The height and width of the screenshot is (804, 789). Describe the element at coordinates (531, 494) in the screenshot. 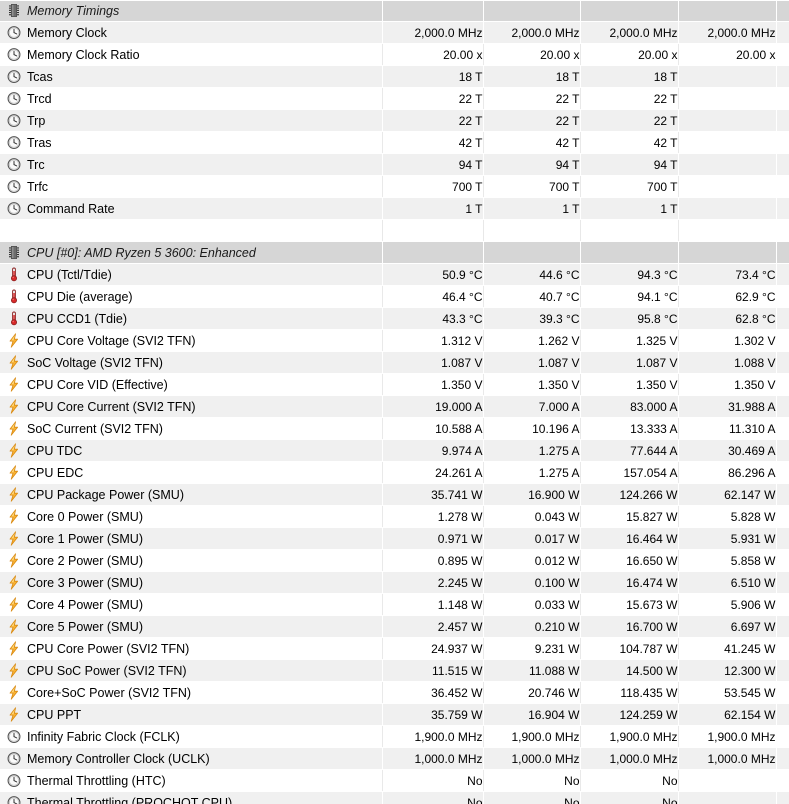

I see `sensor-value-cell: 16.900 W` at that location.